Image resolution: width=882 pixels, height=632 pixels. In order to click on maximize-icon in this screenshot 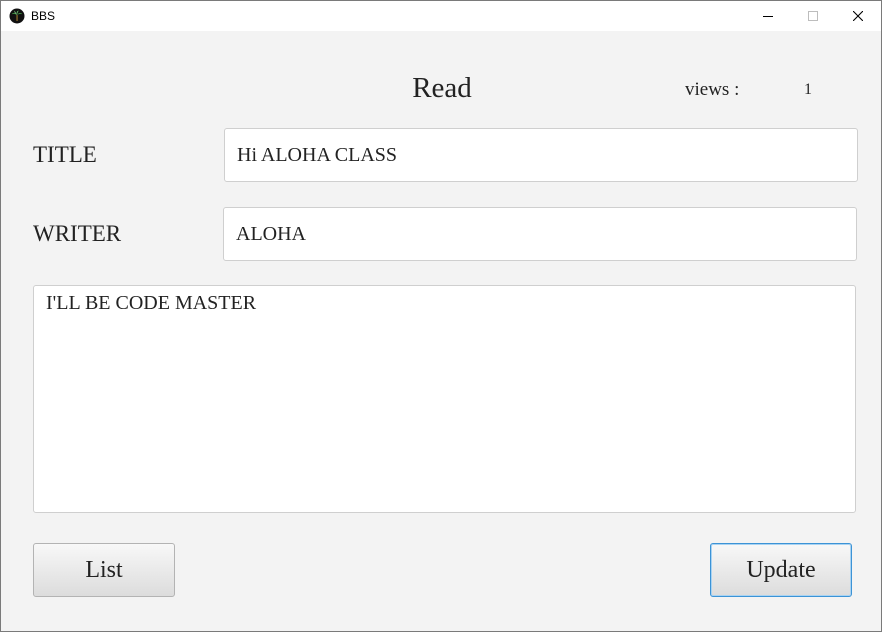, I will do `click(813, 16)`.